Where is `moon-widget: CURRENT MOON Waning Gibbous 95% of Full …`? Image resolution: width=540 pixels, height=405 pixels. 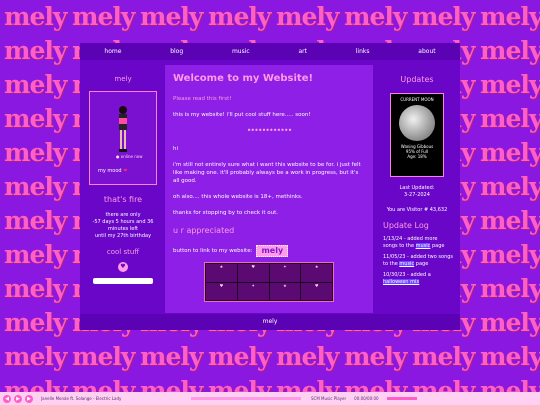 moon-widget: CURRENT MOON Waning Gibbous 95% of Full … is located at coordinates (417, 135).